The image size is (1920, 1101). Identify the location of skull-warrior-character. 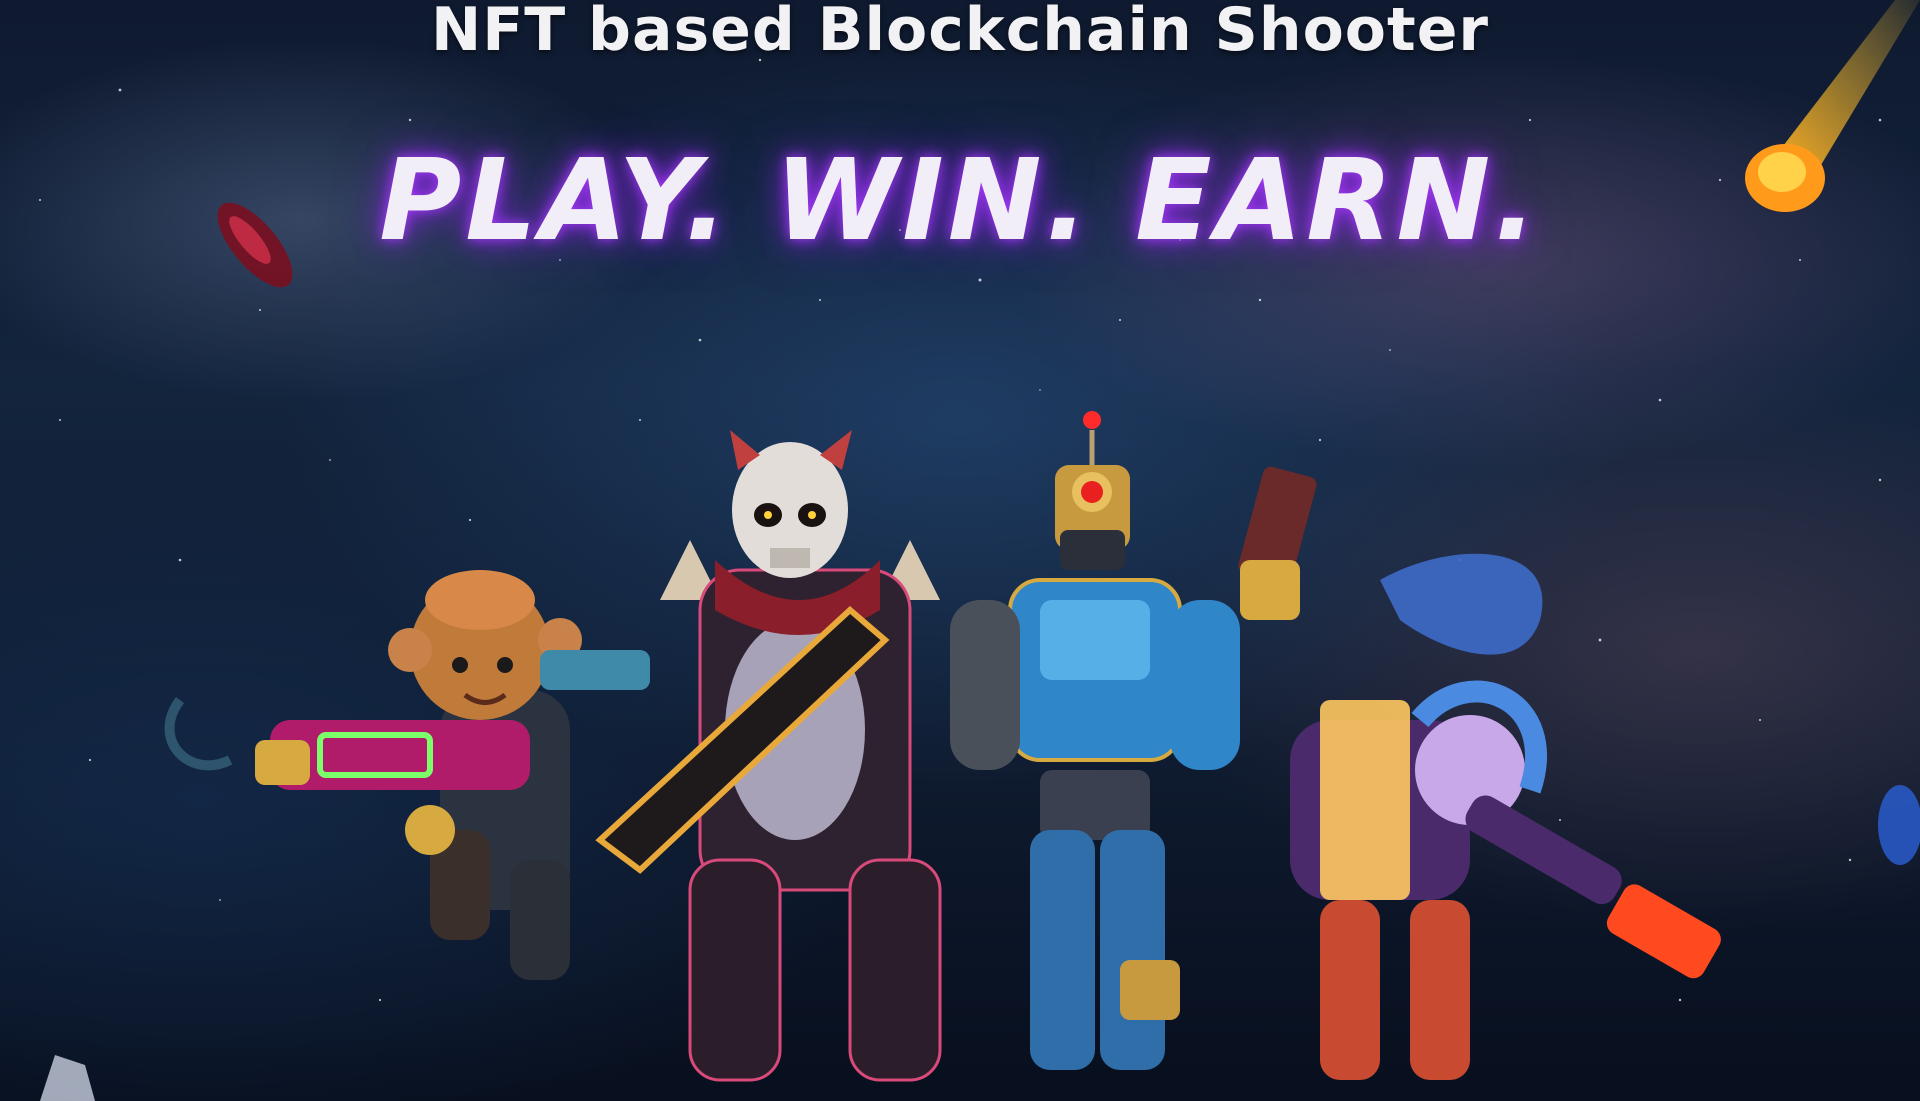
(768, 756).